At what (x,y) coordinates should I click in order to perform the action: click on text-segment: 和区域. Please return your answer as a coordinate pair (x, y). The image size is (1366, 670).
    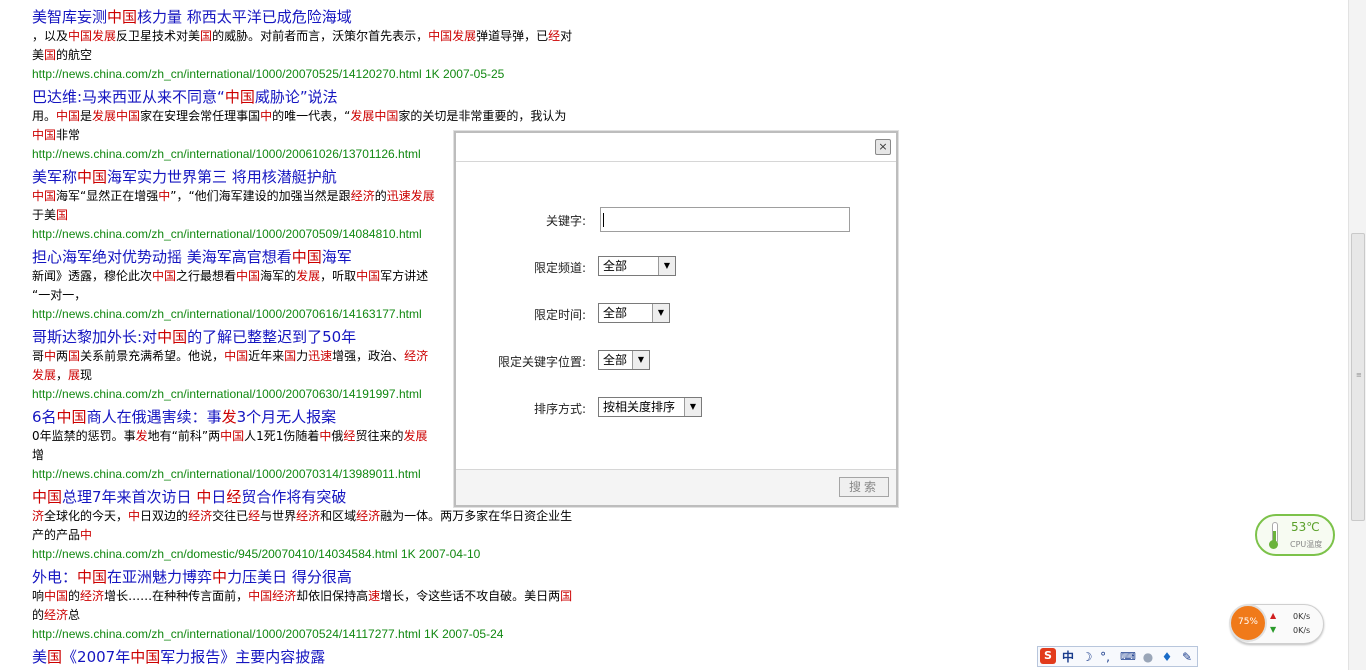
    Looking at the image, I should click on (338, 516).